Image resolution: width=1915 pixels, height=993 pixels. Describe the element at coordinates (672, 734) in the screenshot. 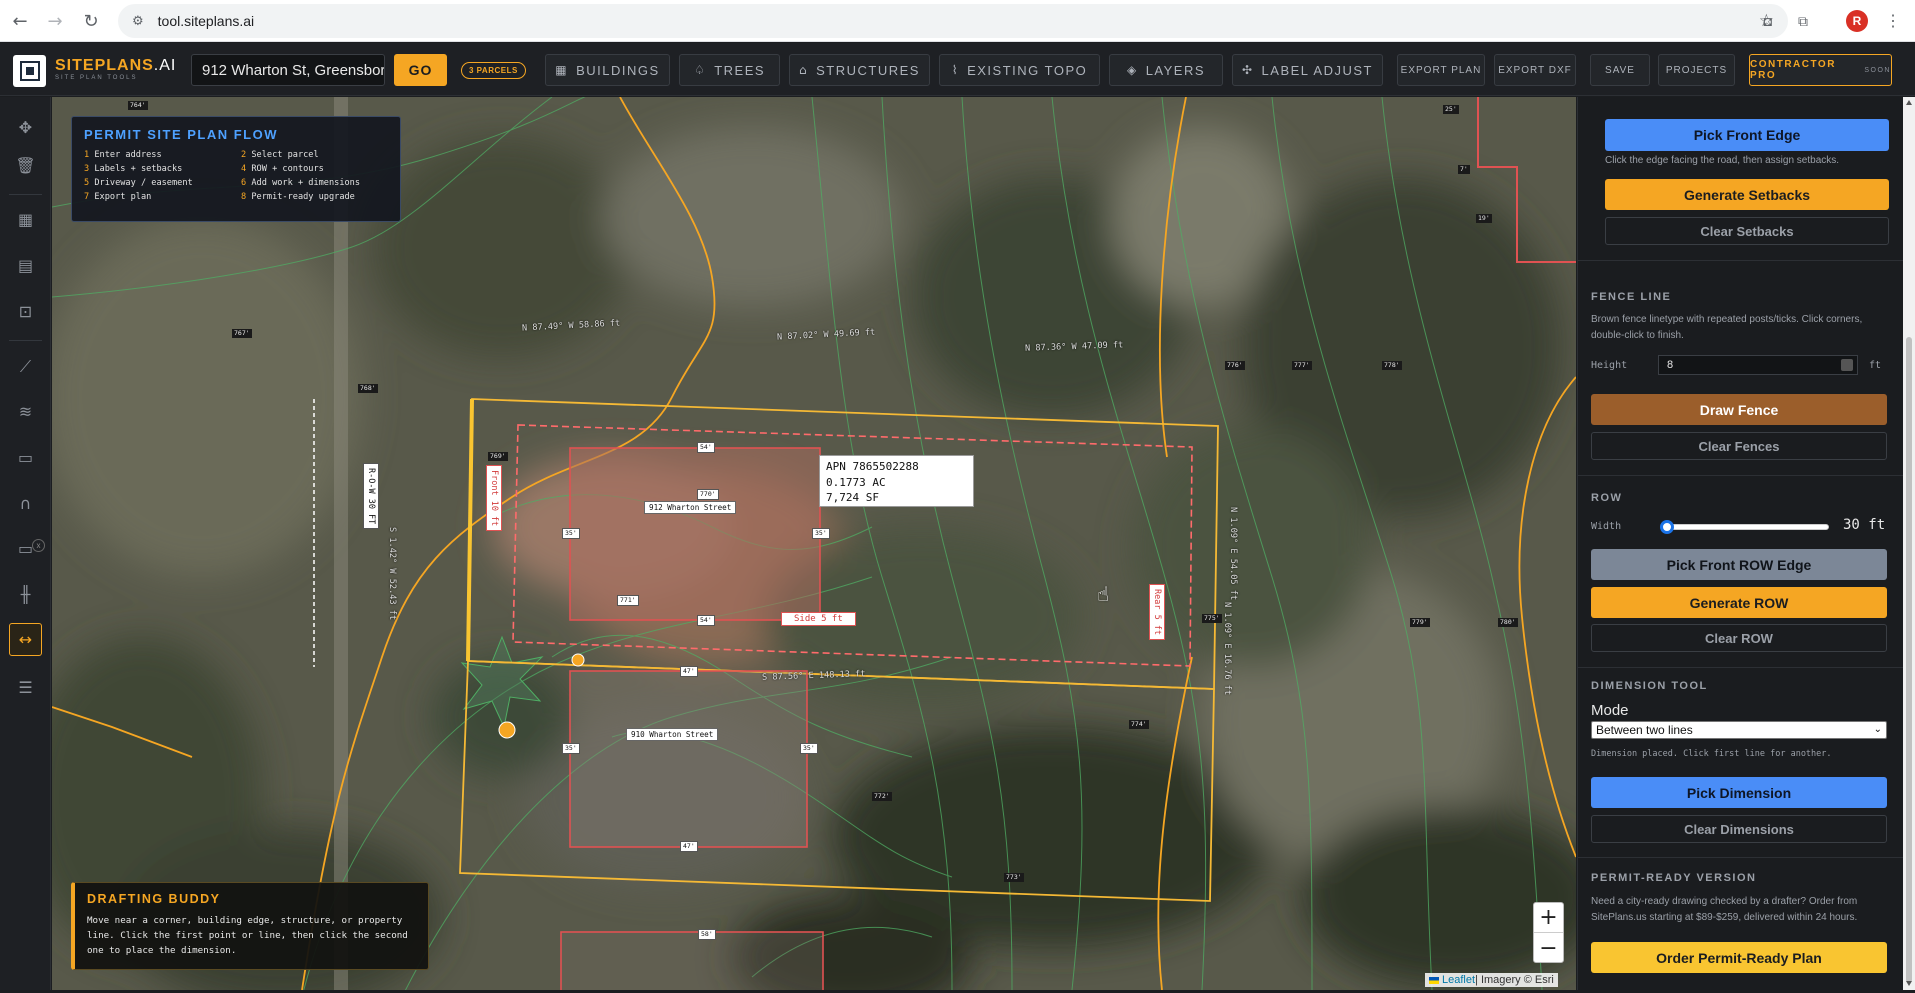

I see `house-label-910: 910 Wharton Street` at that location.